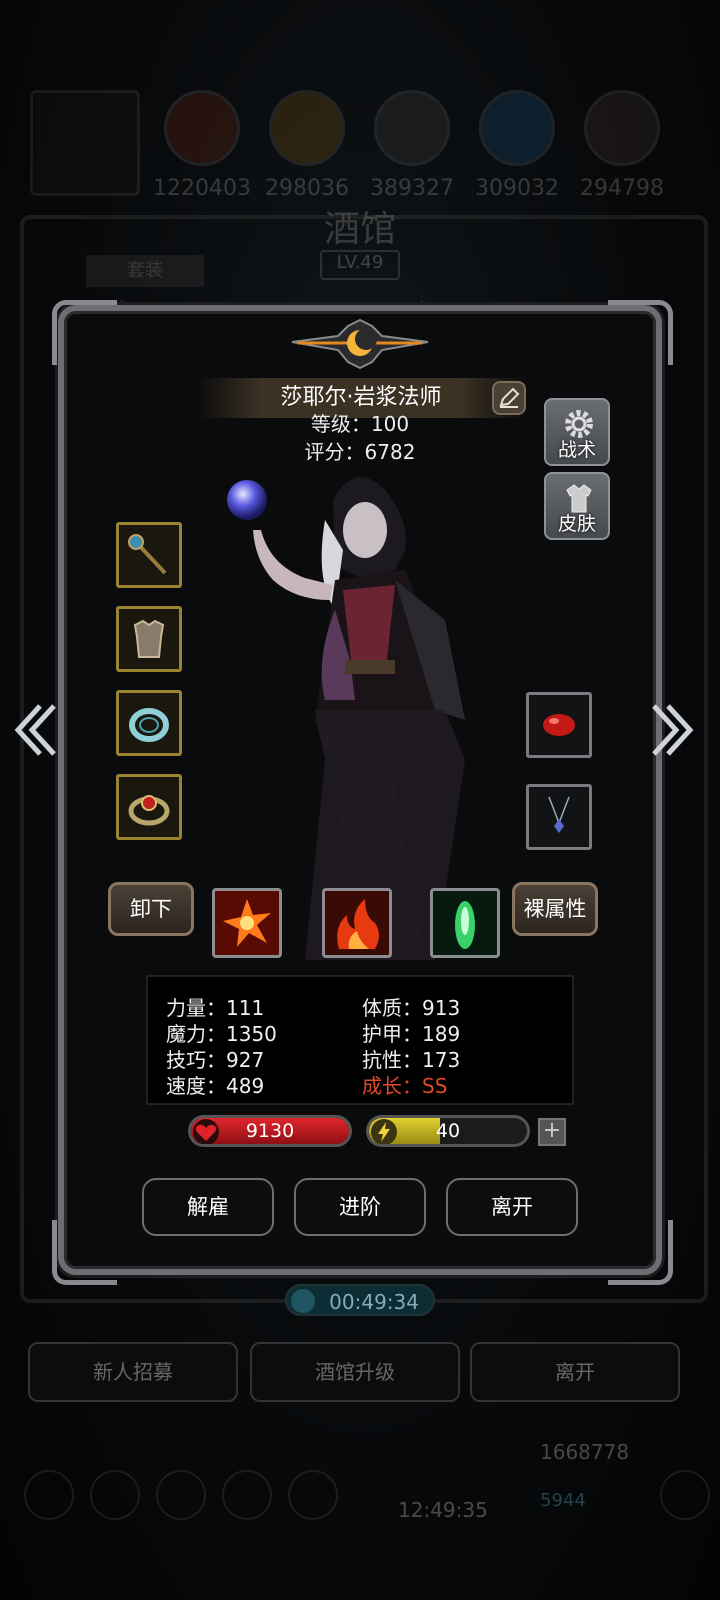 Image resolution: width=720 pixels, height=1600 pixels. Describe the element at coordinates (622, 145) in the screenshot. I see `resource-item: 294798` at that location.